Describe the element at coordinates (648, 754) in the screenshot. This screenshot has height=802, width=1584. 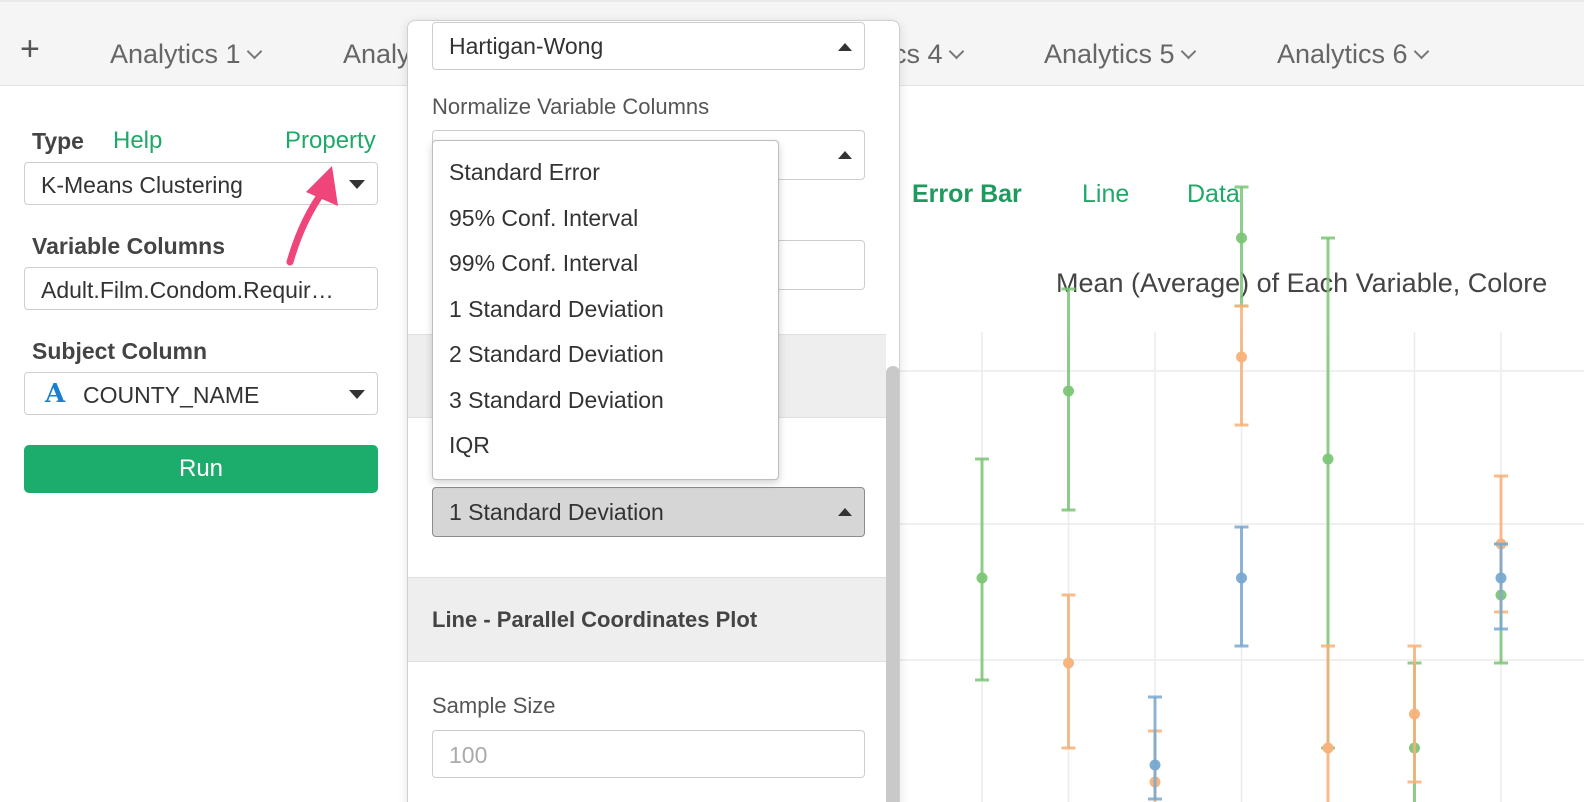
I see `sample-size-input: 100` at that location.